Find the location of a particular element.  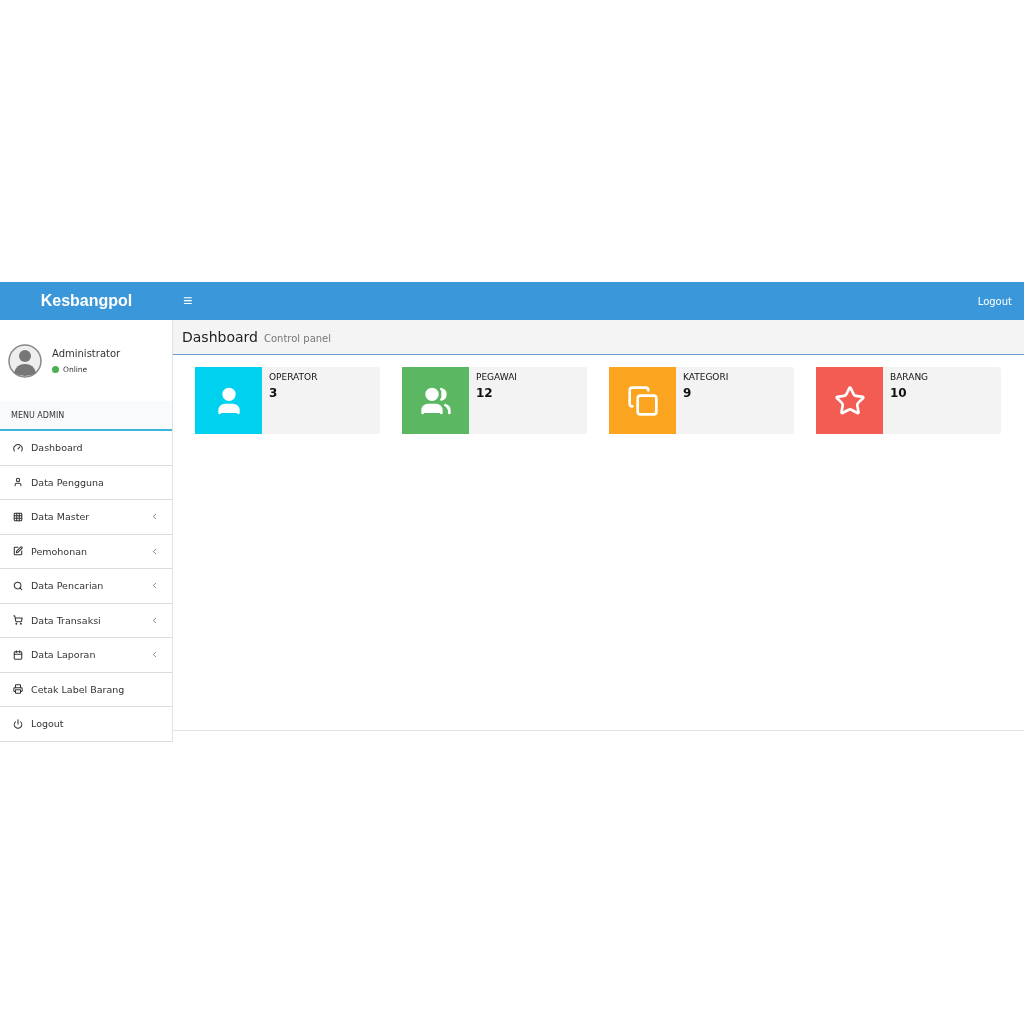

sidebar-item: Pemohonan is located at coordinates (86, 551).